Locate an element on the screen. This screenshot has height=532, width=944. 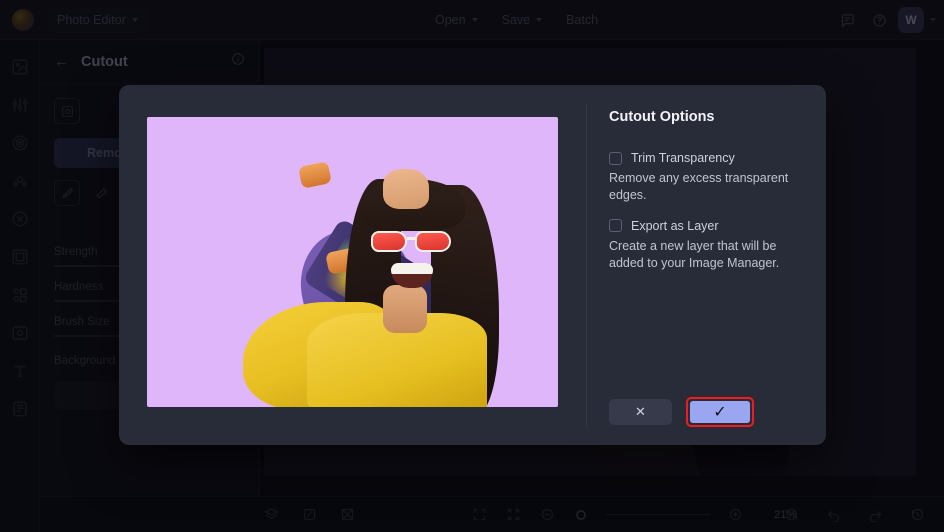
cutout-options-title: Cutout Options is located at coordinates (662, 117).